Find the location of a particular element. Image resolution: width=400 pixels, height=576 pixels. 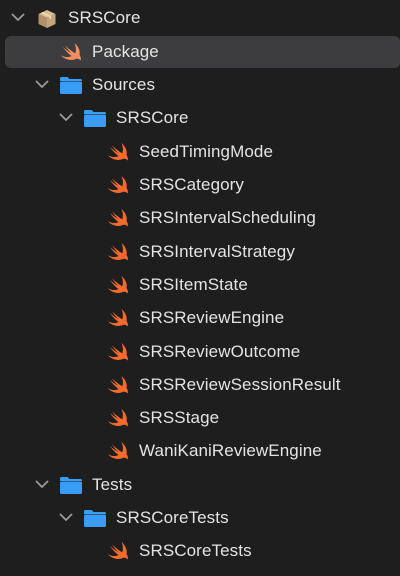

tree-item-swift-file: SRSReviewOutcome is located at coordinates (200, 351).